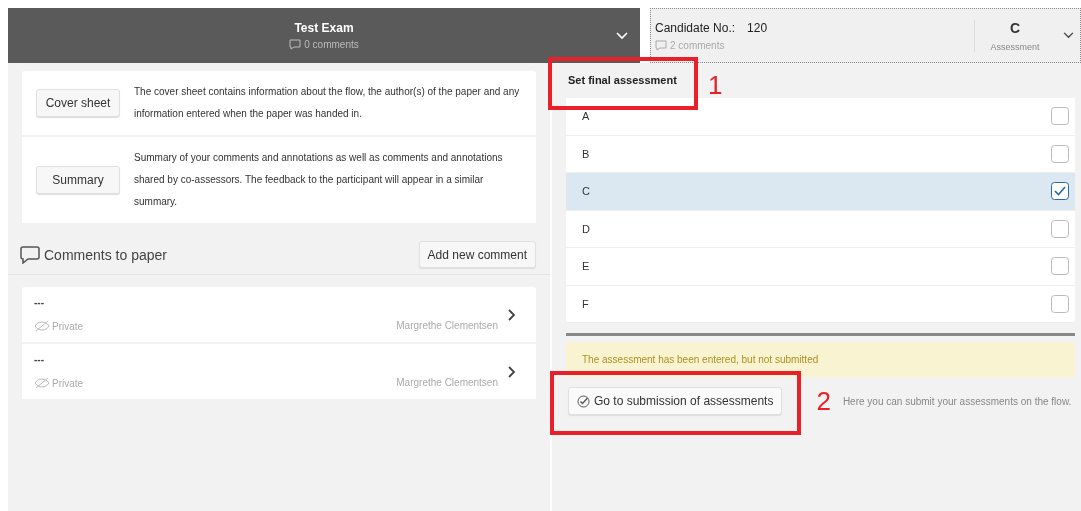 The width and height of the screenshot is (1081, 511). What do you see at coordinates (324, 28) in the screenshot?
I see `exam-title: Test Exam` at bounding box center [324, 28].